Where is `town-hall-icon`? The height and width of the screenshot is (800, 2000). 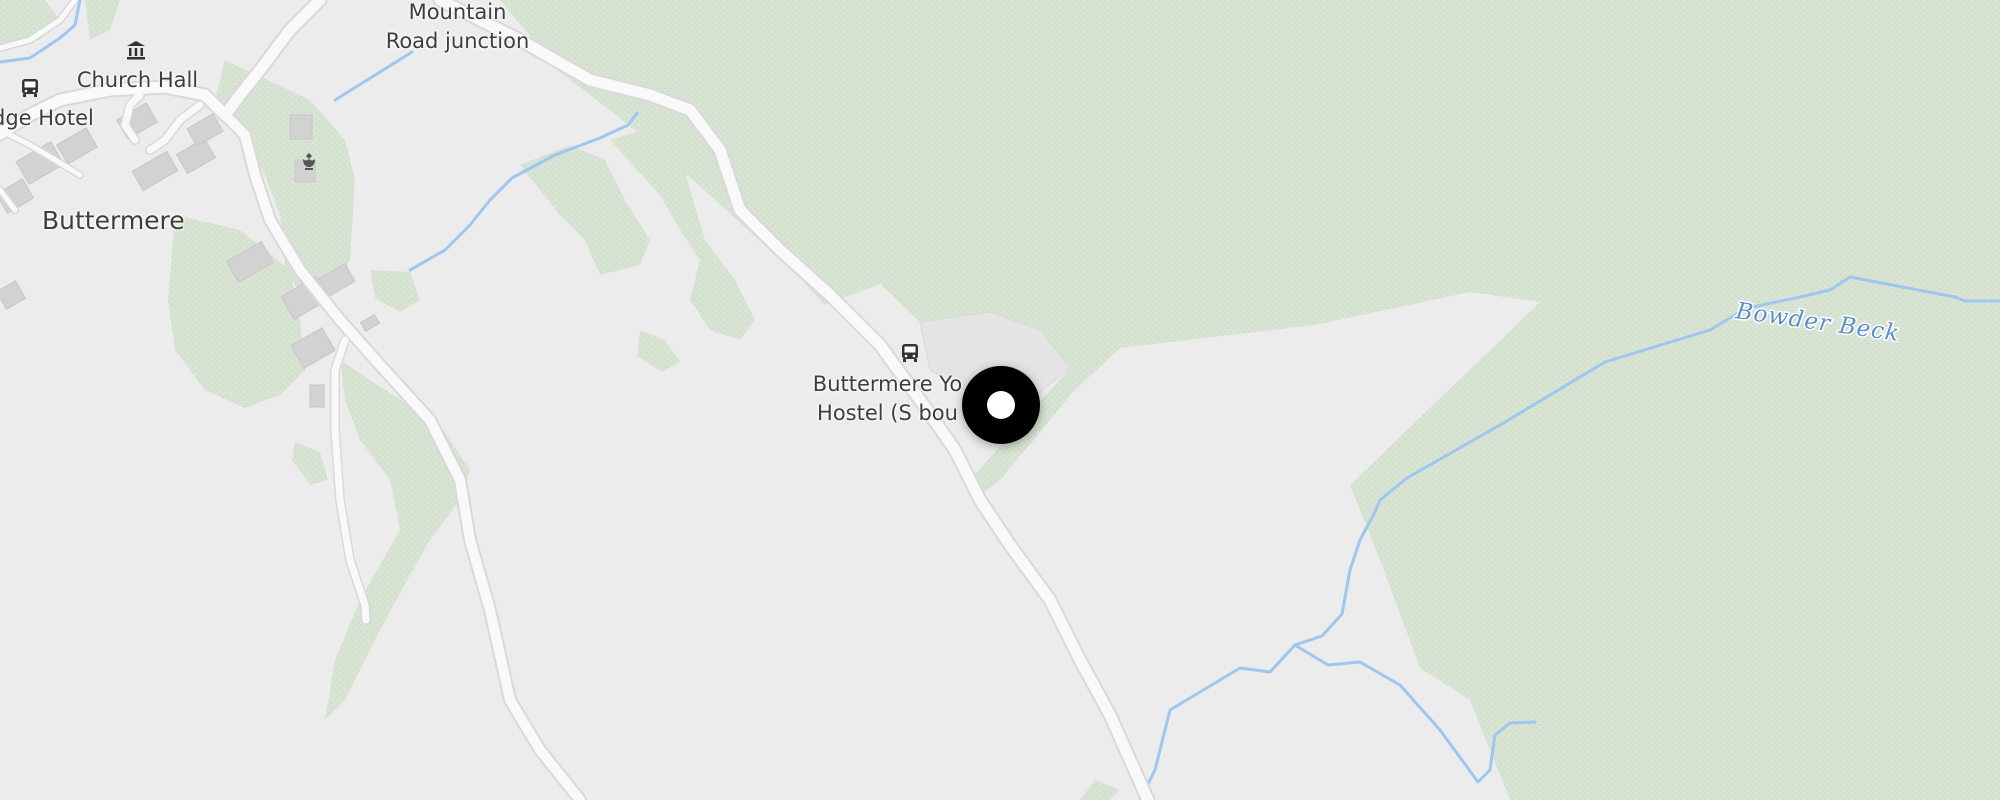
town-hall-icon is located at coordinates (136, 50).